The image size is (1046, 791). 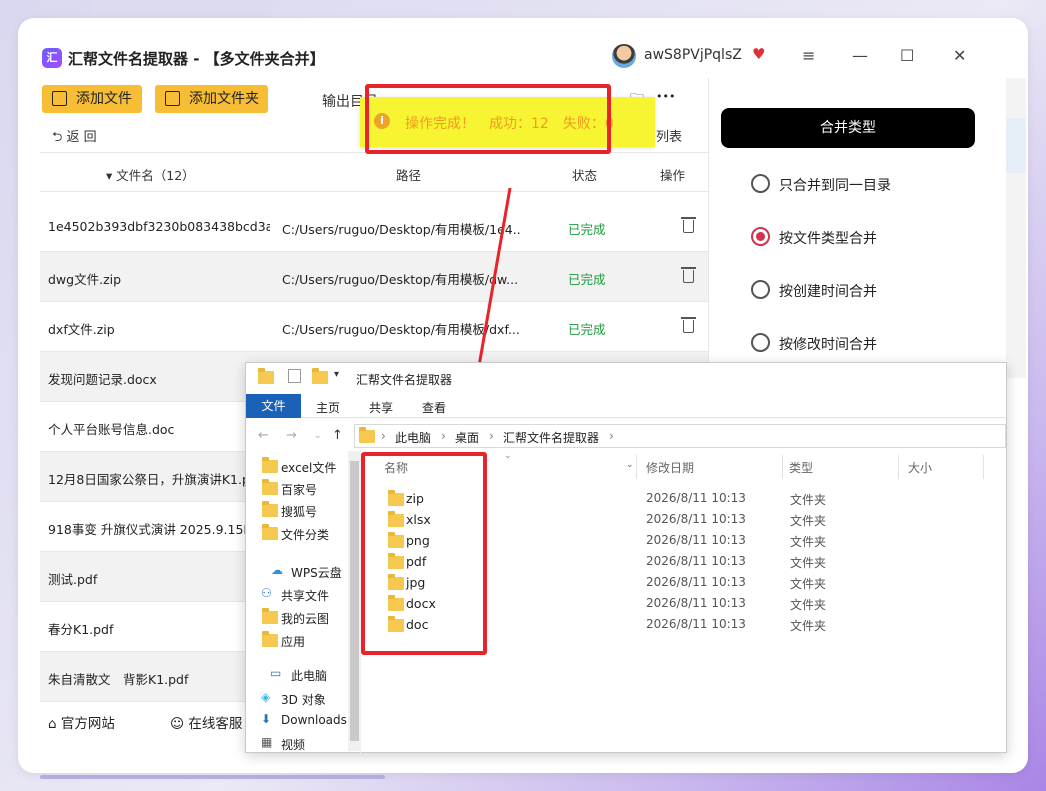 I want to click on nav-tree-item: ▭ 此电脑, so click(x=299, y=675).